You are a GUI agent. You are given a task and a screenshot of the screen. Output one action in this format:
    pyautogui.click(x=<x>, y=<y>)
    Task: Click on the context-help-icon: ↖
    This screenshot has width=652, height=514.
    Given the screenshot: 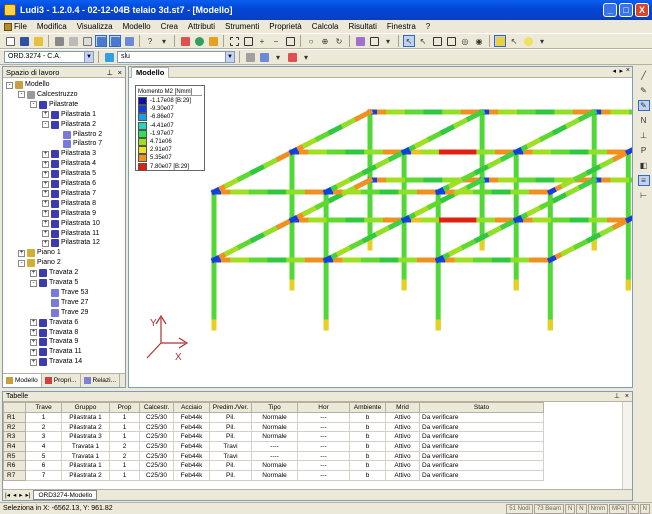 What is the action you would take?
    pyautogui.click(x=514, y=41)
    